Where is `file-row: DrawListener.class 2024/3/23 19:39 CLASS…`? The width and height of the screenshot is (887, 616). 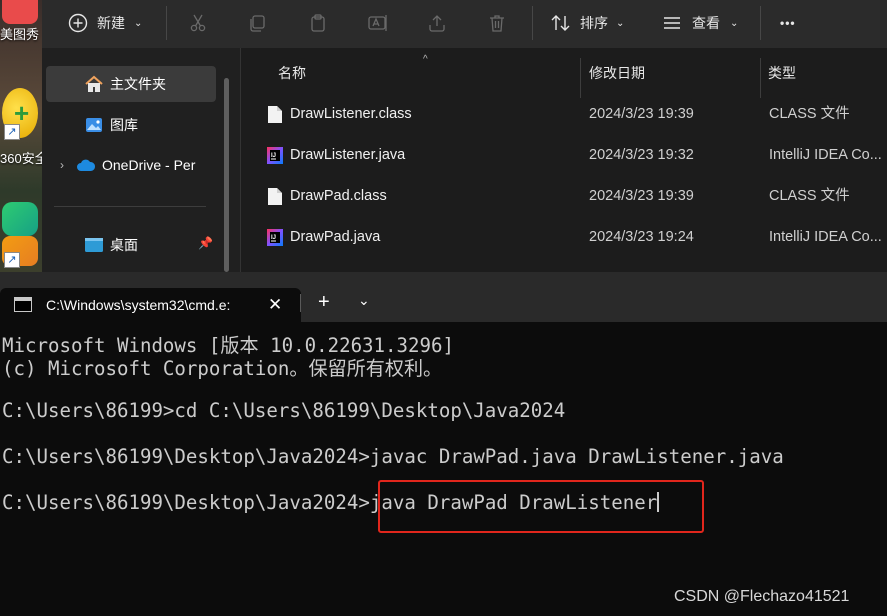 file-row: DrawListener.class 2024/3/23 19:39 CLASS… is located at coordinates (564, 114).